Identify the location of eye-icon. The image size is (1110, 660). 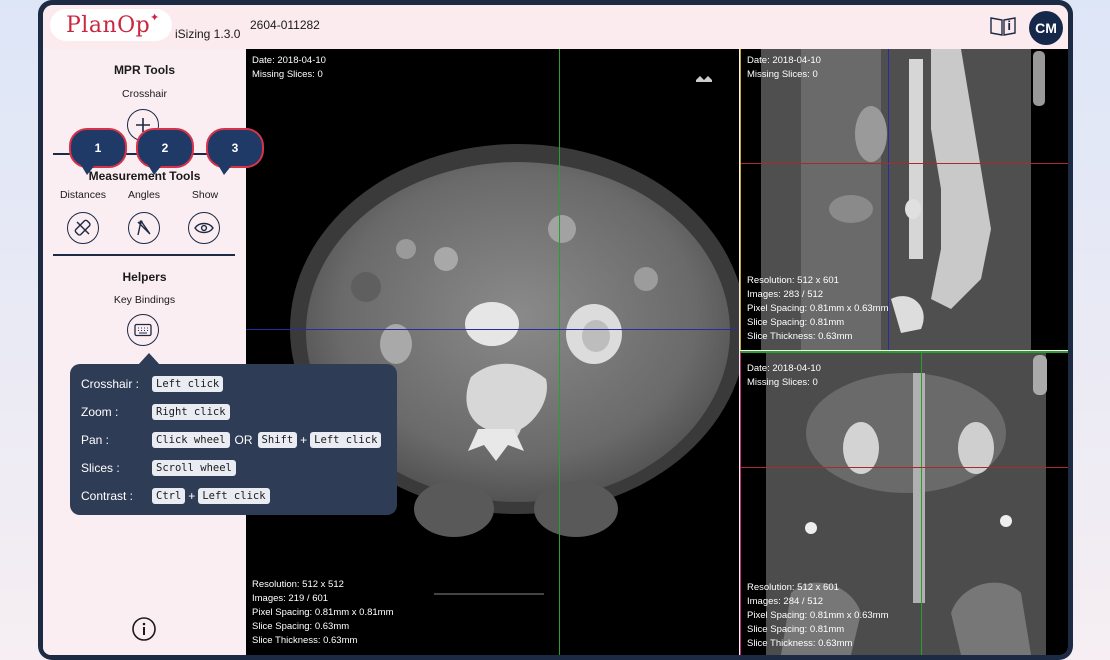
(204, 228).